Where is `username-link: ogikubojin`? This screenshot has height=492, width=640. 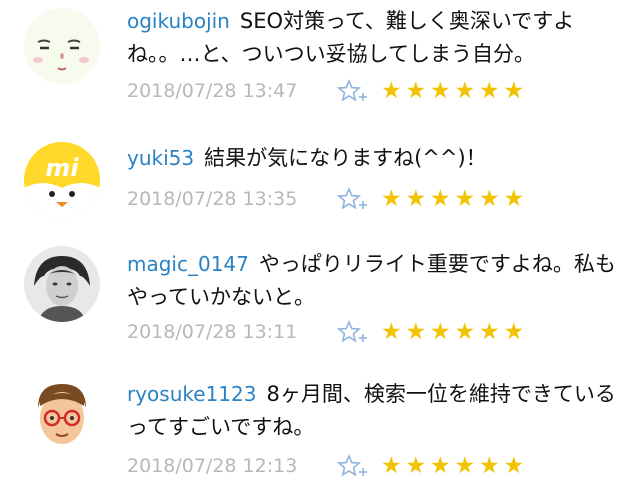 username-link: ogikubojin is located at coordinates (178, 21).